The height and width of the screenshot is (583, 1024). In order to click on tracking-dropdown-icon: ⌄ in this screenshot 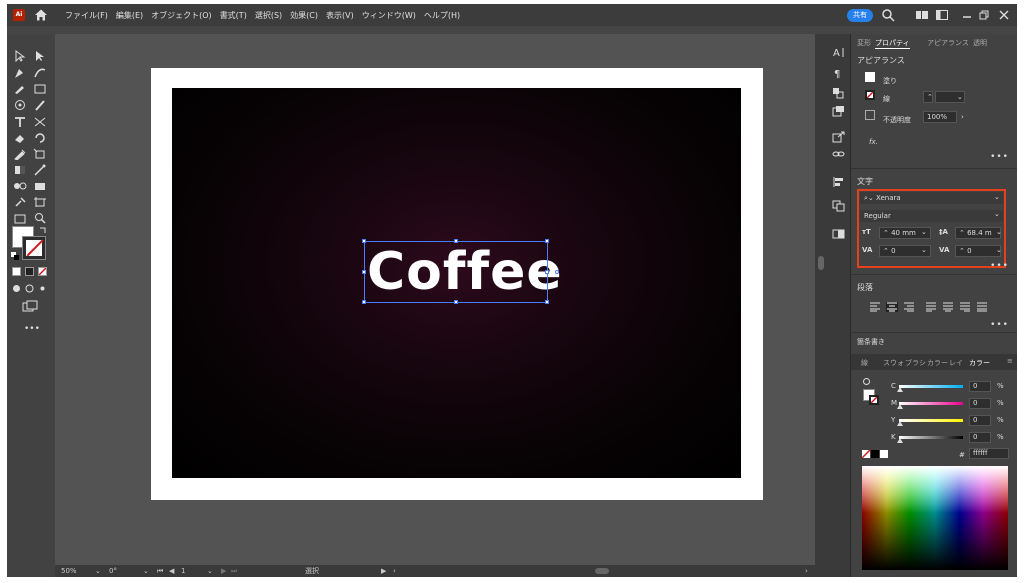, I will do `click(999, 250)`.